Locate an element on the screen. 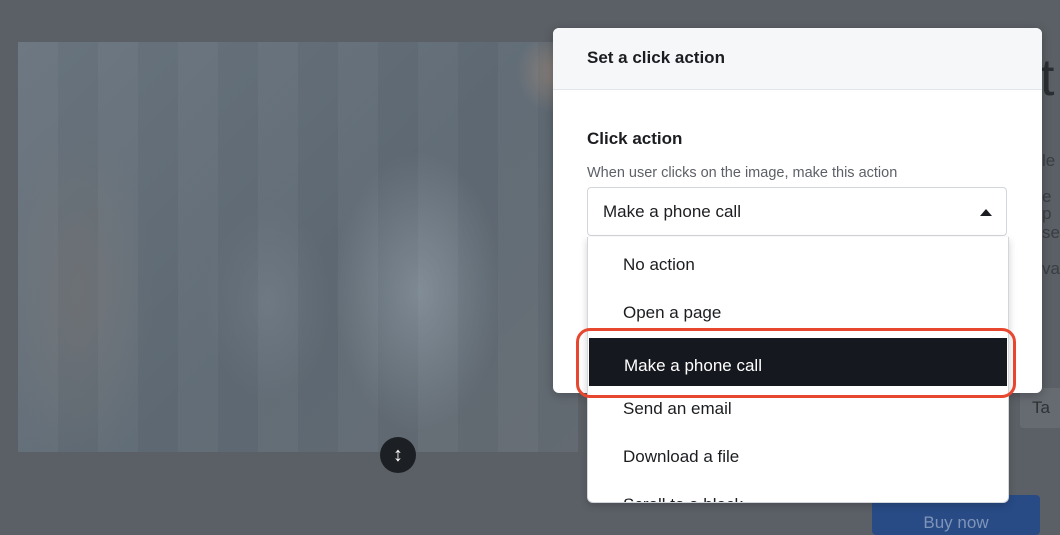  highlight-annotation is located at coordinates (796, 363).